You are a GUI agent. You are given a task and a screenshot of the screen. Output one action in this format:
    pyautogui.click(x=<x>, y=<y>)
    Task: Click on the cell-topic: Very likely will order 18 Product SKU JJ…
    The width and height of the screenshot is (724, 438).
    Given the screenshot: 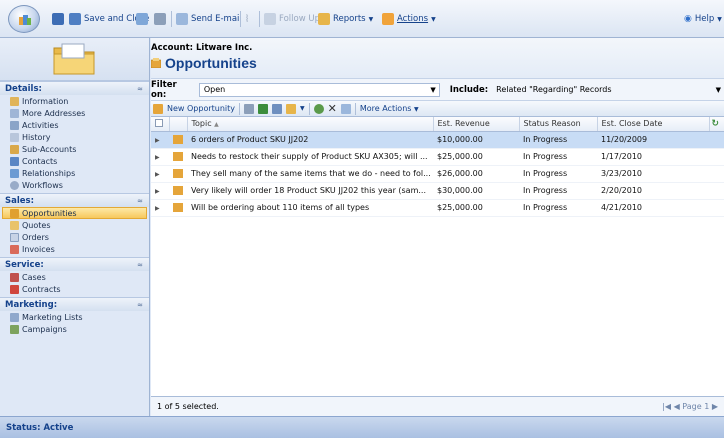 What is the action you would take?
    pyautogui.click(x=310, y=191)
    